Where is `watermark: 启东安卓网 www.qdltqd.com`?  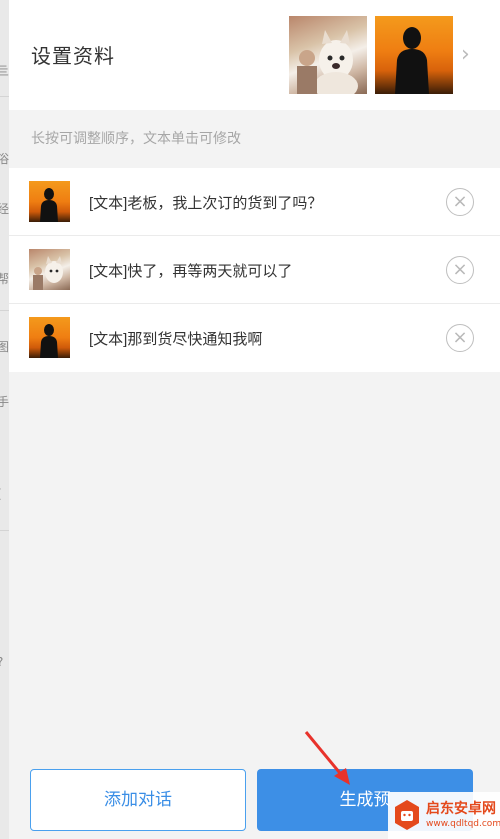 watermark: 启东安卓网 www.qdltqd.com is located at coordinates (444, 815).